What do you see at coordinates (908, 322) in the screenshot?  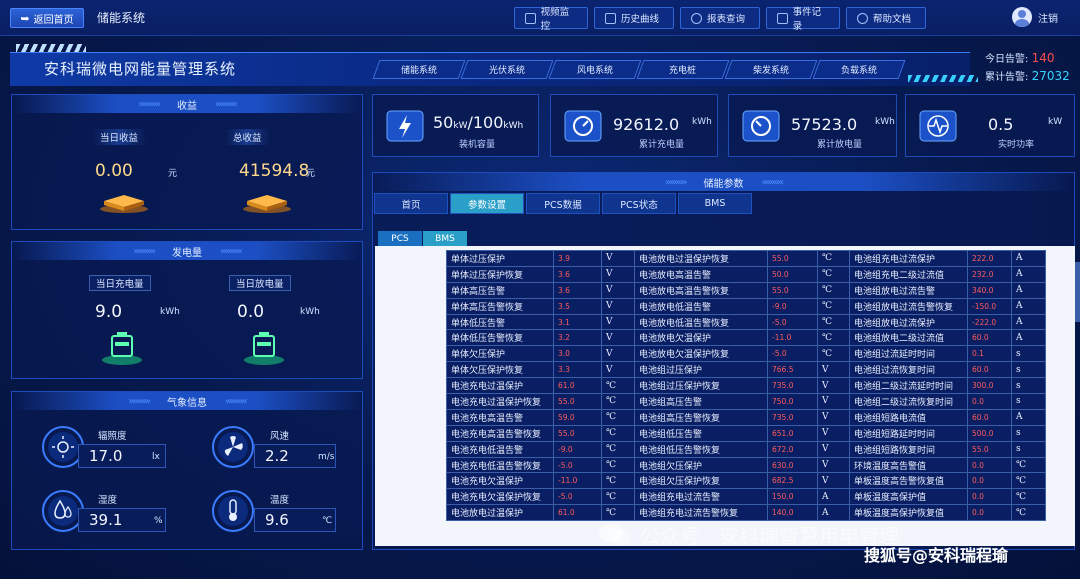 I see `param-name: 电池组放电过流保护` at bounding box center [908, 322].